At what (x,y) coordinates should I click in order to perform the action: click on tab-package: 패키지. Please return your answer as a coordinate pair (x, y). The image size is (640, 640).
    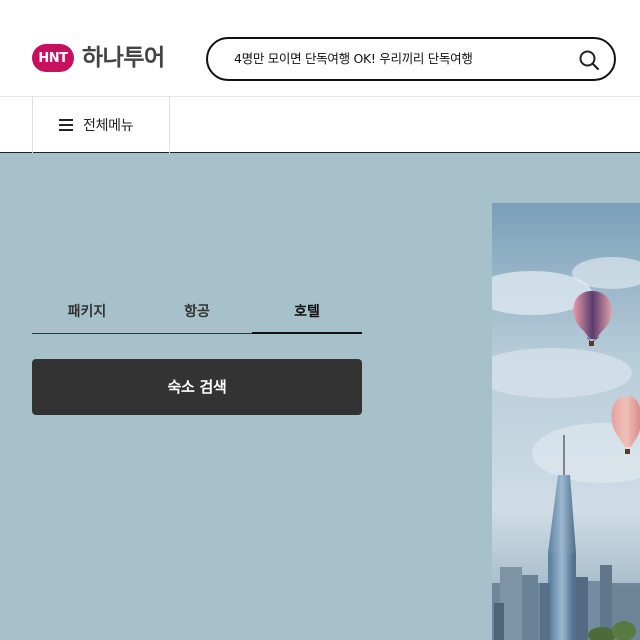
    Looking at the image, I should click on (87, 316).